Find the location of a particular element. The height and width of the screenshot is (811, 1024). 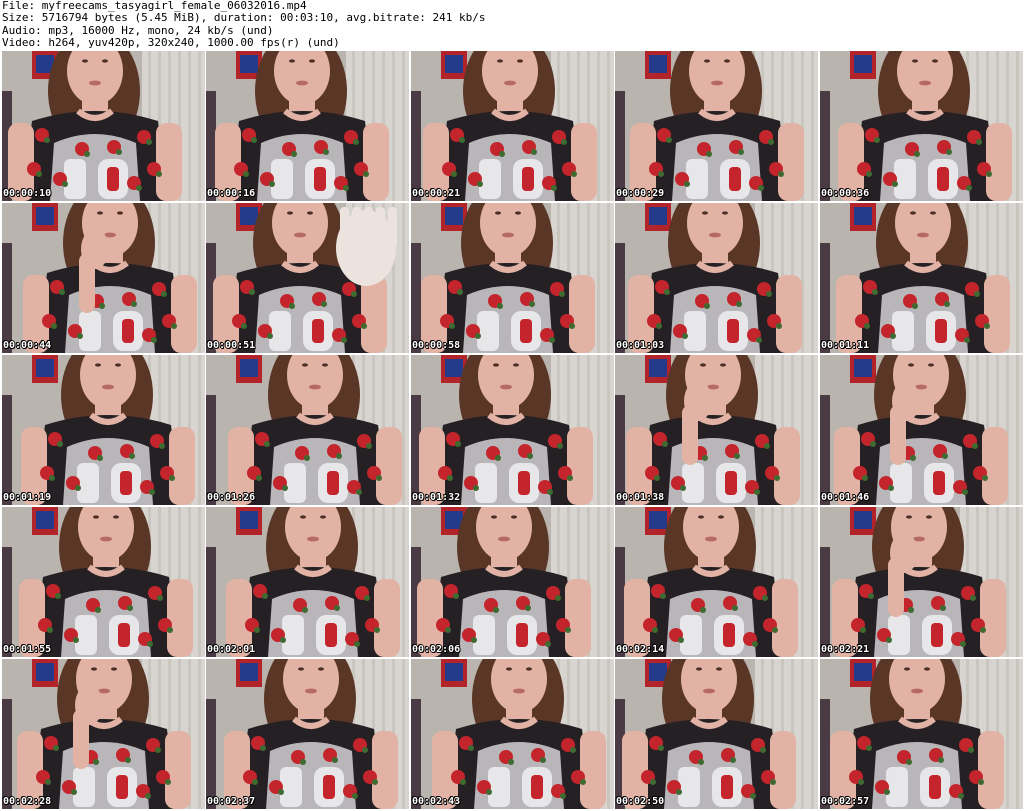

video-thumbnail: 00:01:46 is located at coordinates (921, 430).